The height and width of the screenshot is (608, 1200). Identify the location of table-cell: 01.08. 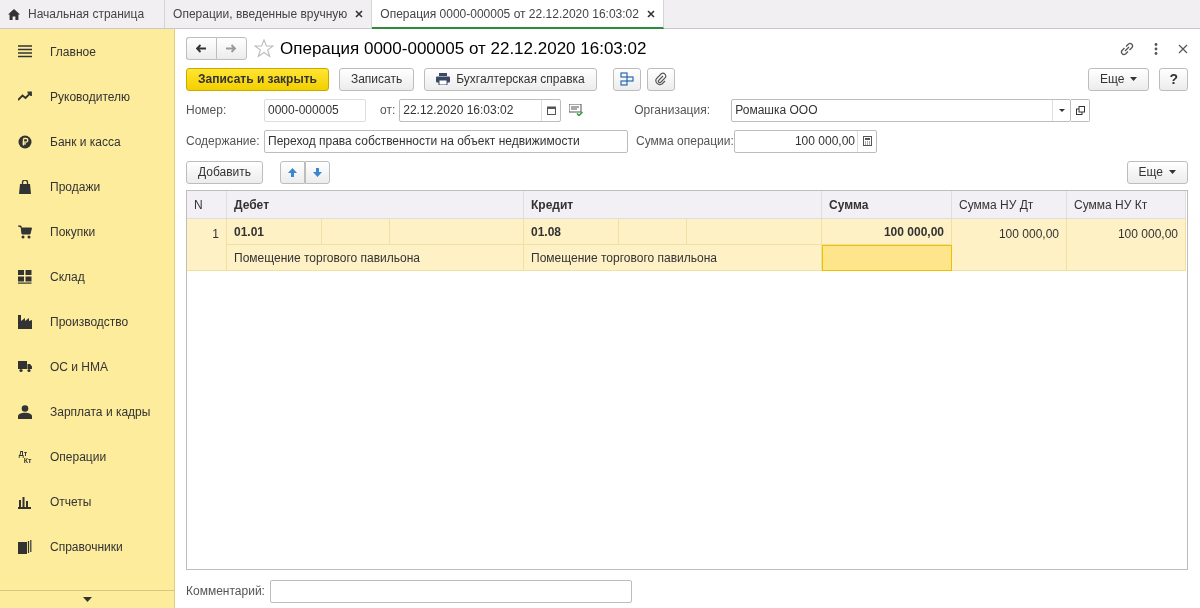
(571, 232).